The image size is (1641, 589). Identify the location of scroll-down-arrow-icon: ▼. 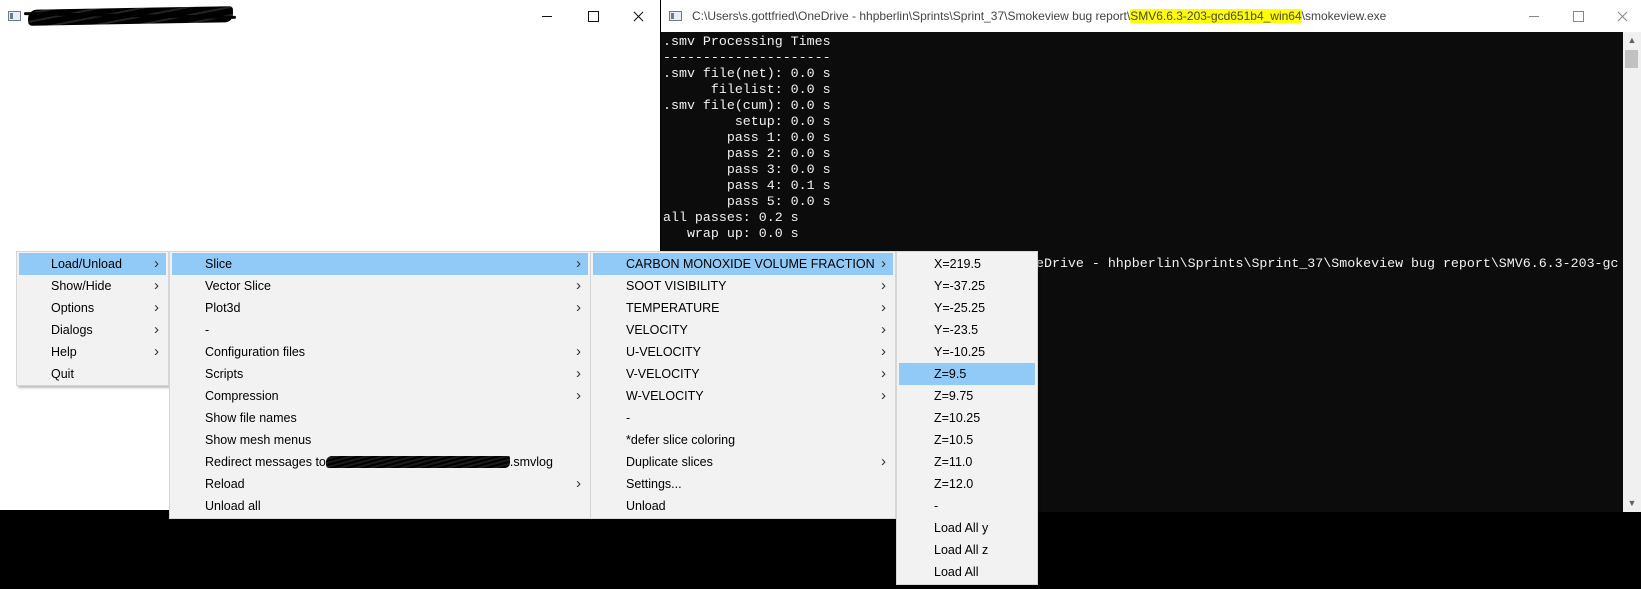
(1632, 503).